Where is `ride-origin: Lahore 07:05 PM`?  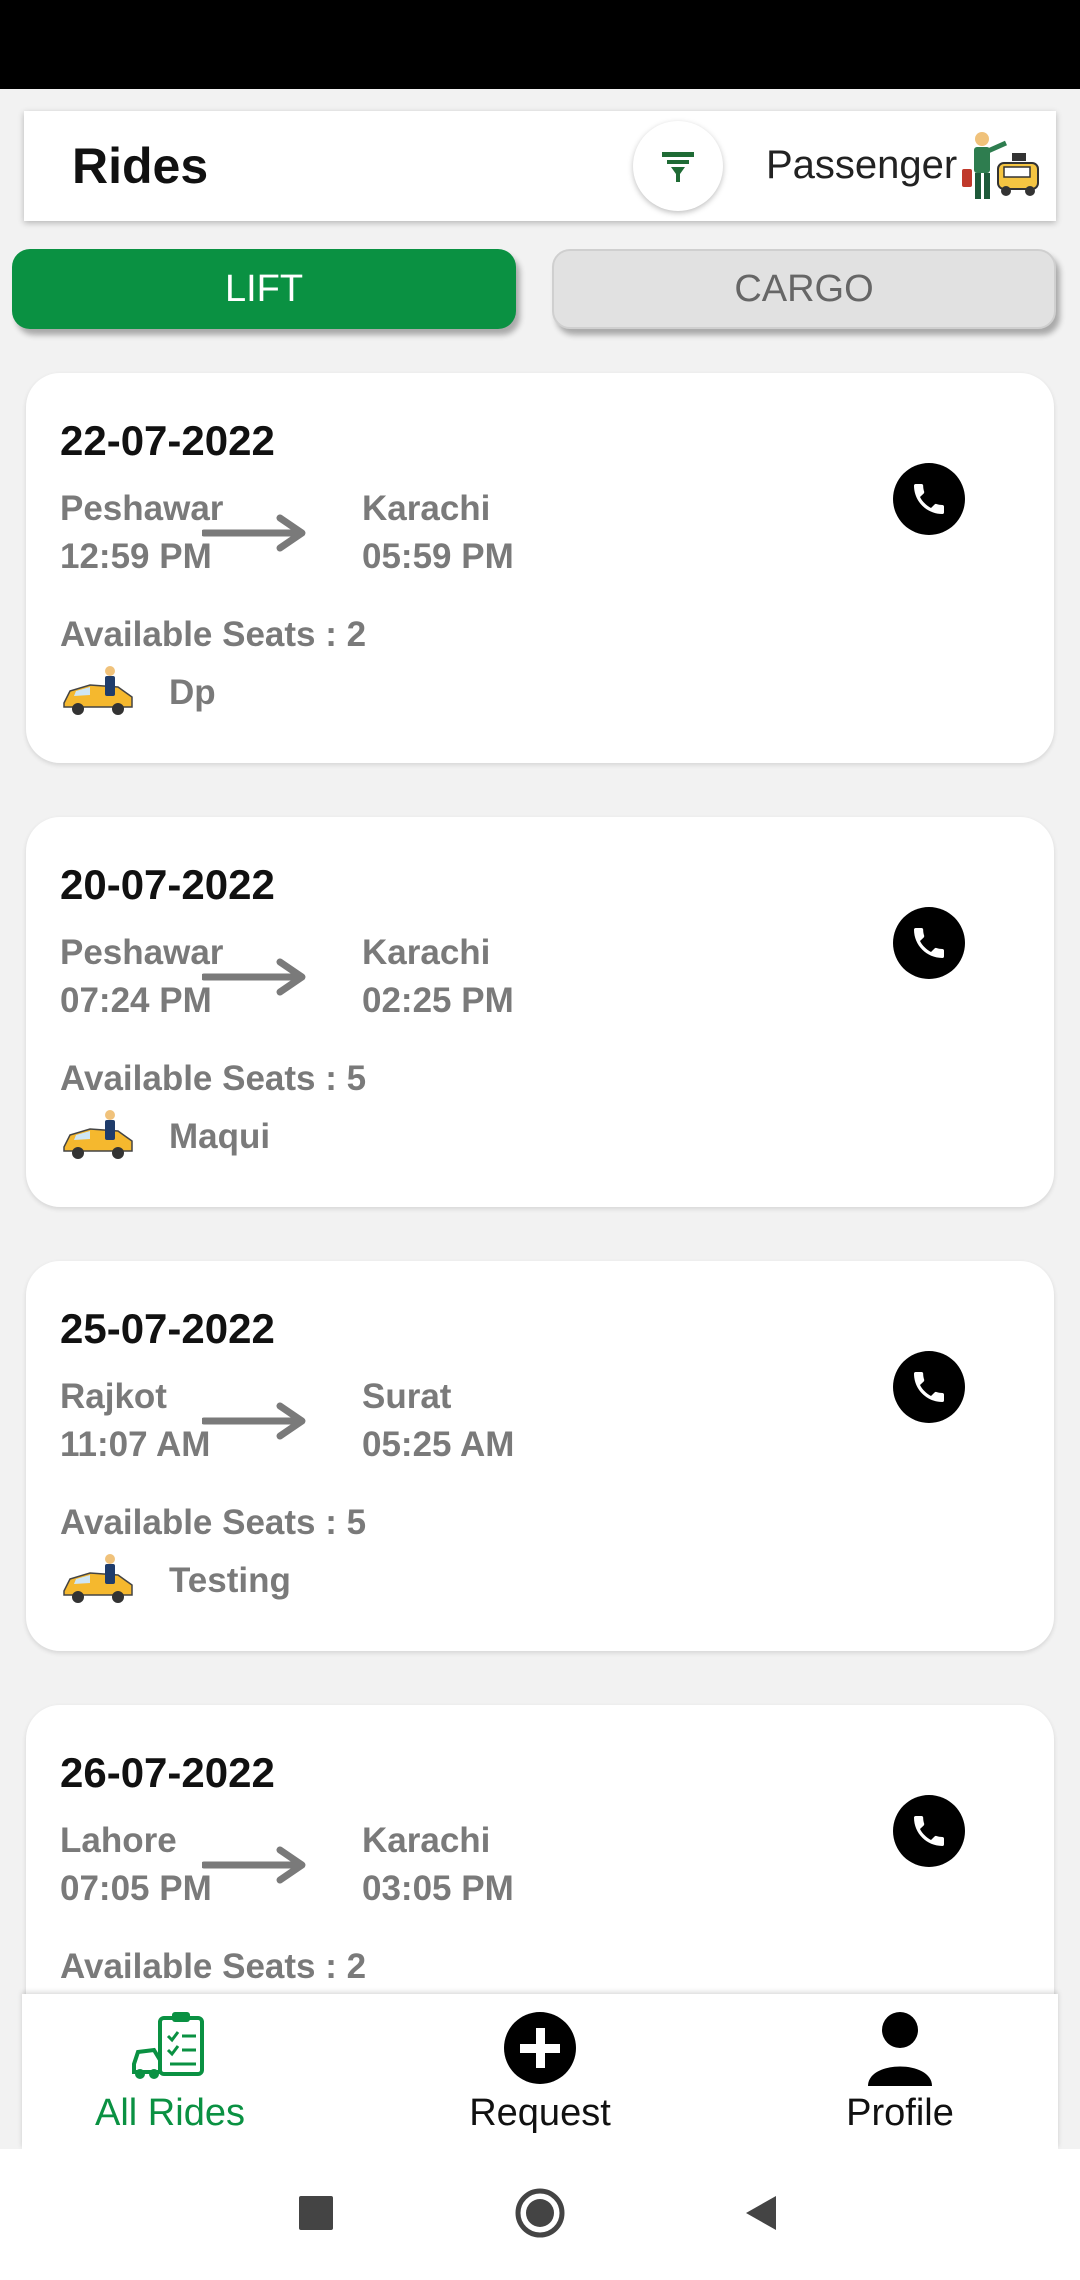 ride-origin: Lahore 07:05 PM is located at coordinates (136, 1865).